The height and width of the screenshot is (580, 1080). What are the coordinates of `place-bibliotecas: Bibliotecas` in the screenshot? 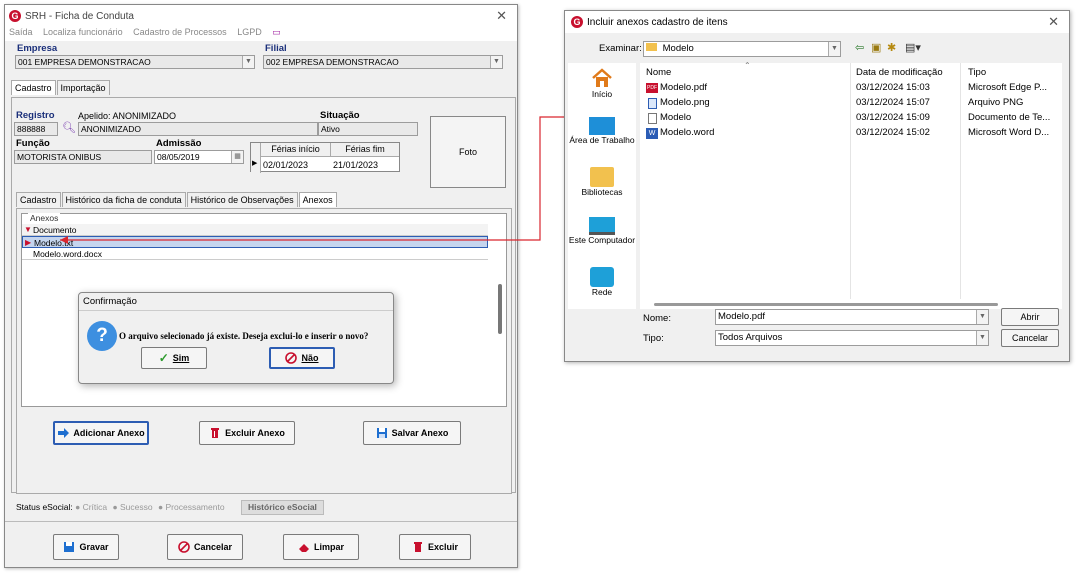 It's located at (602, 182).